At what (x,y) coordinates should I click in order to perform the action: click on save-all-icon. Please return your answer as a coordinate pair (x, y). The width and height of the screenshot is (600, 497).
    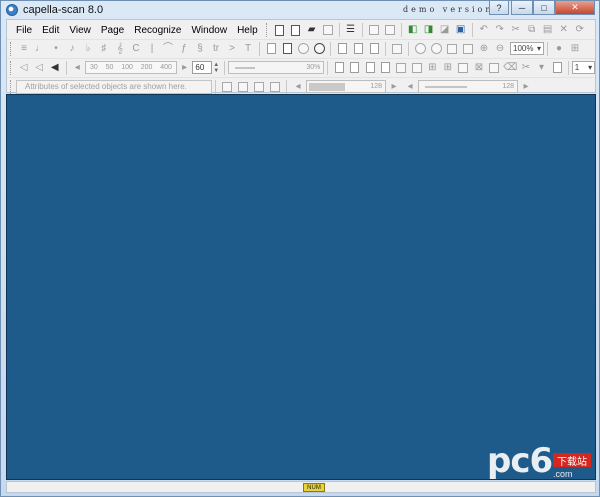
    Looking at the image, I should click on (390, 30).